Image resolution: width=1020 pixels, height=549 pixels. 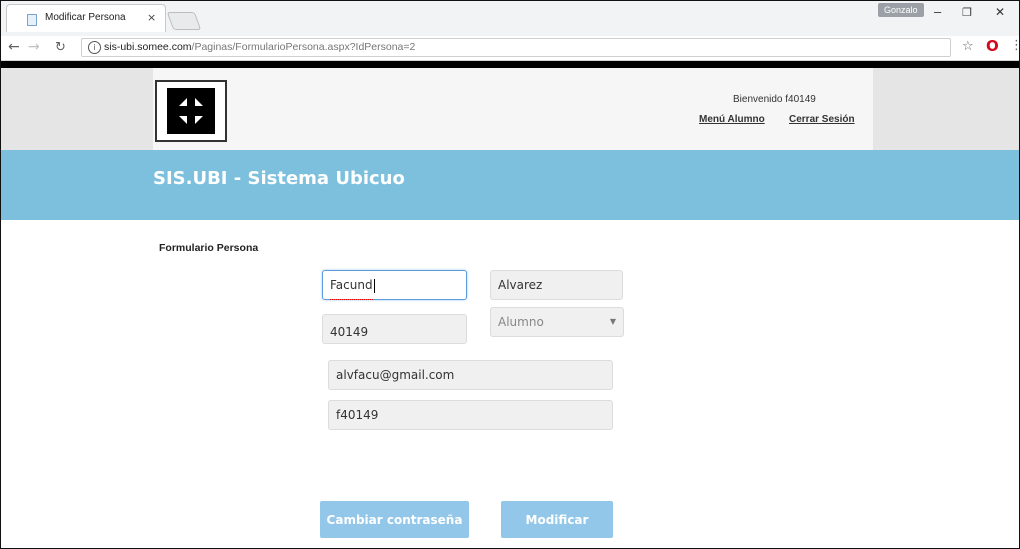 What do you see at coordinates (901, 10) in the screenshot?
I see `profile-badge: Gonzalo` at bounding box center [901, 10].